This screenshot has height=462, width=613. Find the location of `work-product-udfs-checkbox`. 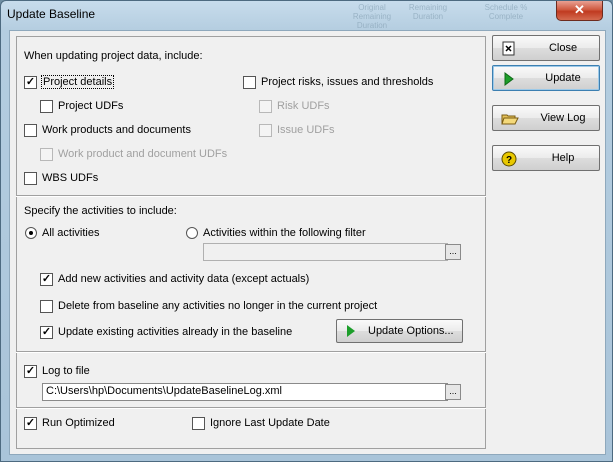

work-product-udfs-checkbox is located at coordinates (46, 154).